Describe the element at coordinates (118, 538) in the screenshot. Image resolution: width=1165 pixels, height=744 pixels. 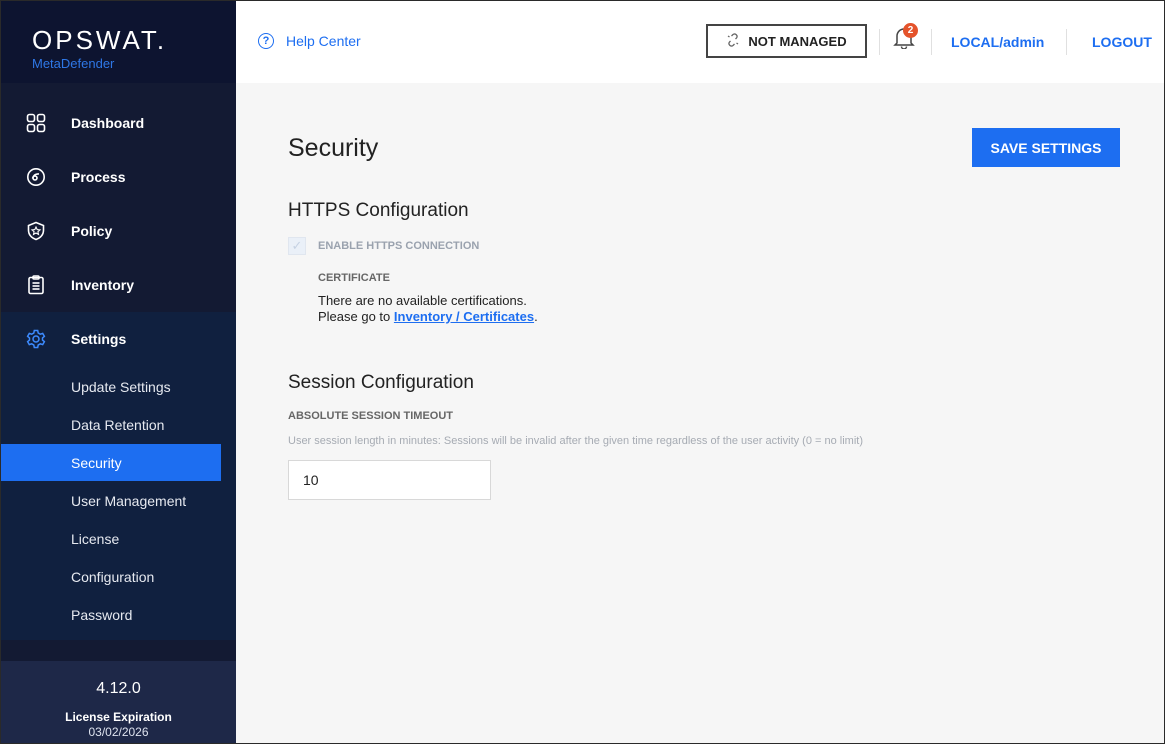
I see `subnav-item-license: License` at that location.